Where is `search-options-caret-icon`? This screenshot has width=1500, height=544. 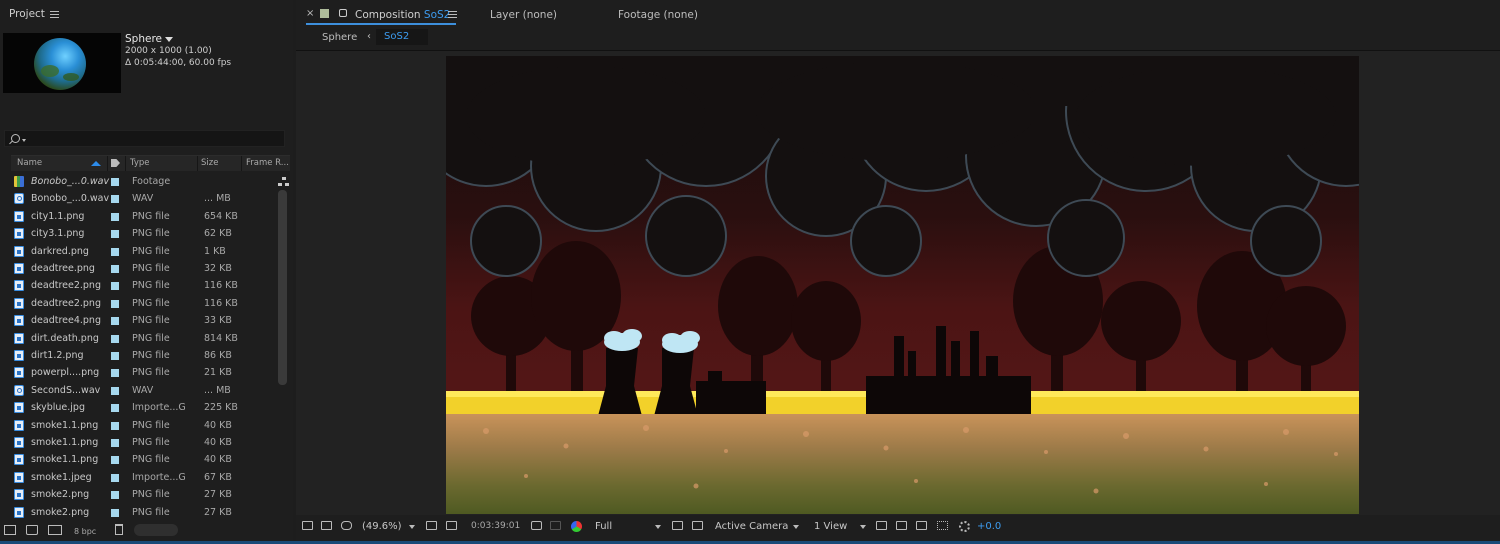 search-options-caret-icon is located at coordinates (24, 140).